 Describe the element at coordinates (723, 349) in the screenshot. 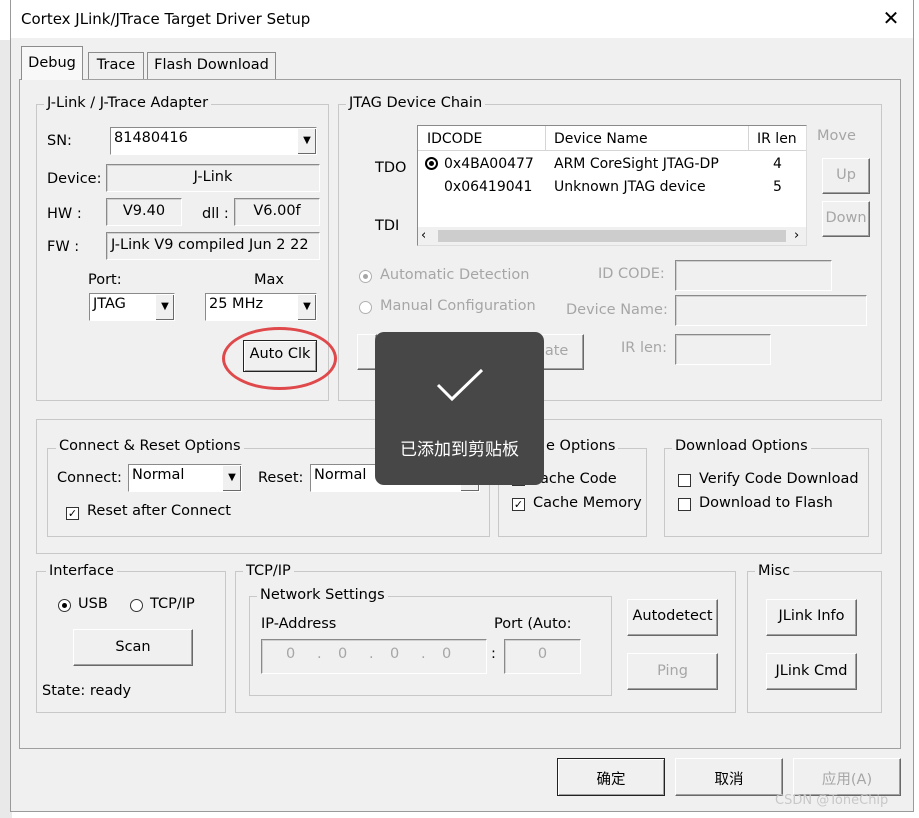

I see `ir-len-input` at that location.